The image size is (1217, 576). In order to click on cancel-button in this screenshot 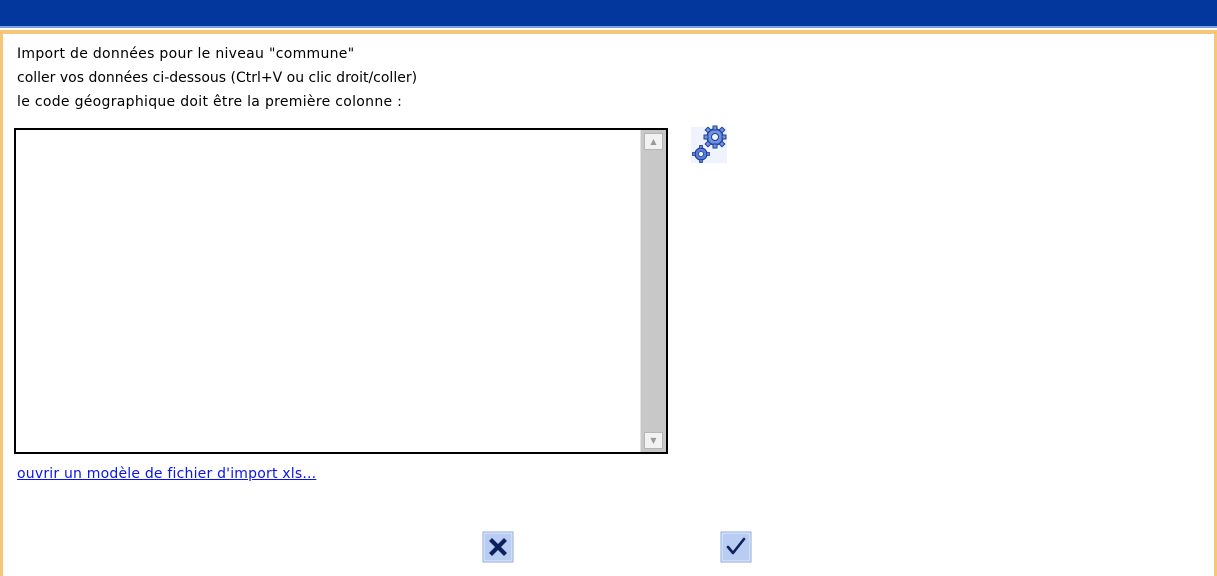, I will do `click(498, 547)`.